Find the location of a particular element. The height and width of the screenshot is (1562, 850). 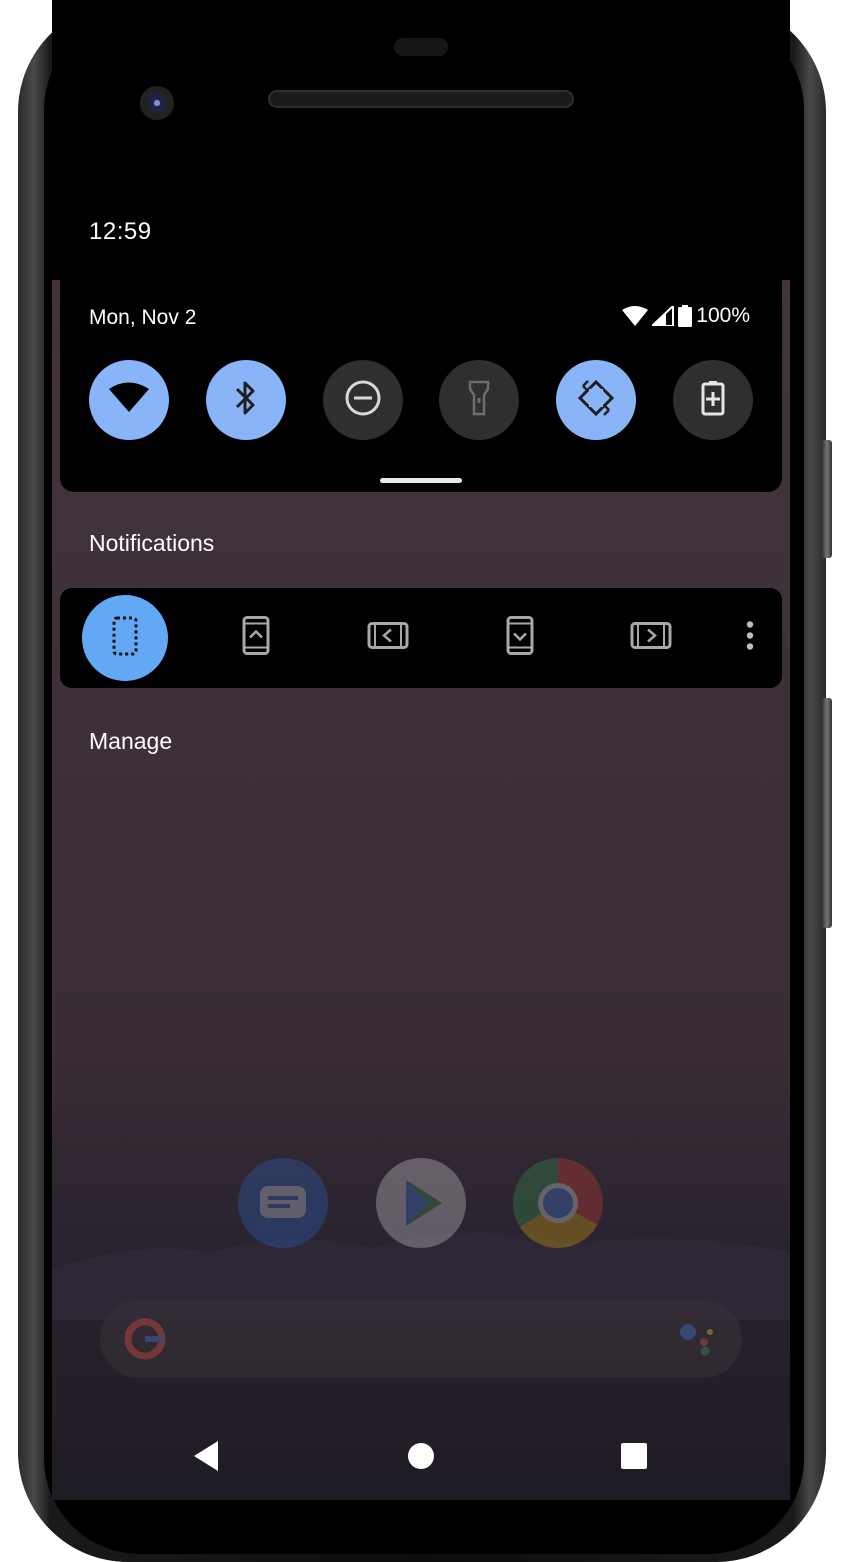

wifi-icon is located at coordinates (129, 400).